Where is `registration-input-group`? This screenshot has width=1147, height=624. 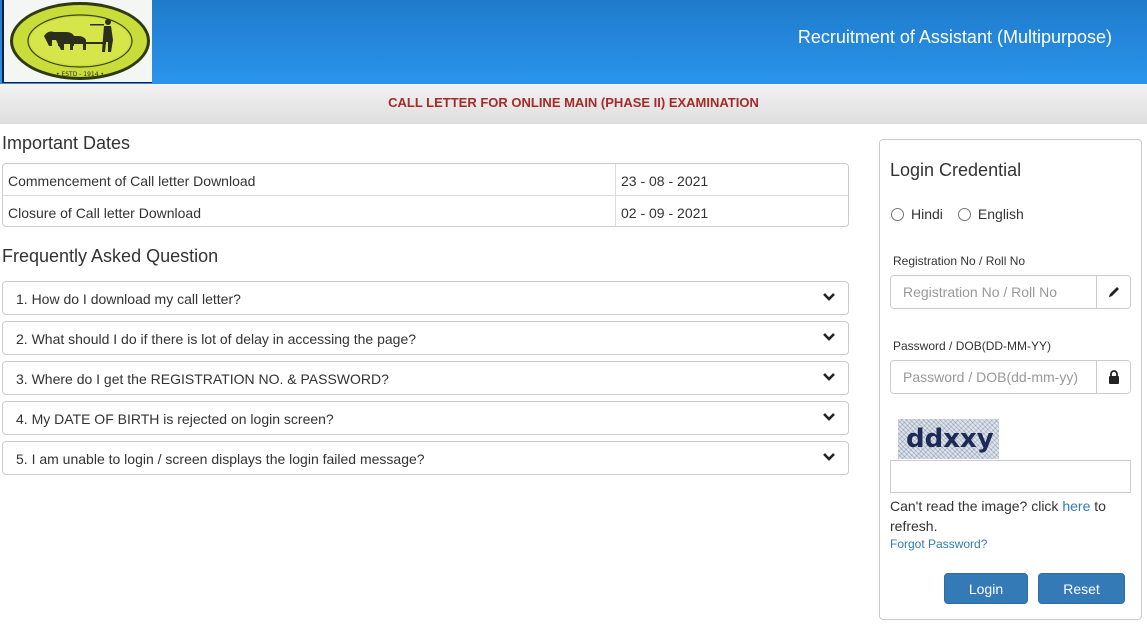
registration-input-group is located at coordinates (1010, 292).